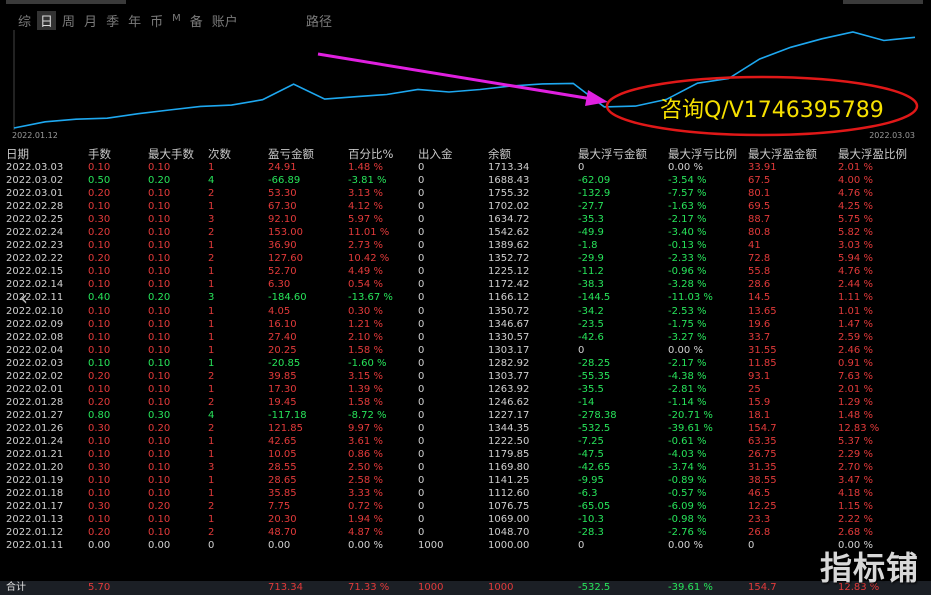 This screenshot has height=595, width=931. Describe the element at coordinates (35, 363) in the screenshot. I see `cell-date: 2022.02.03` at that location.